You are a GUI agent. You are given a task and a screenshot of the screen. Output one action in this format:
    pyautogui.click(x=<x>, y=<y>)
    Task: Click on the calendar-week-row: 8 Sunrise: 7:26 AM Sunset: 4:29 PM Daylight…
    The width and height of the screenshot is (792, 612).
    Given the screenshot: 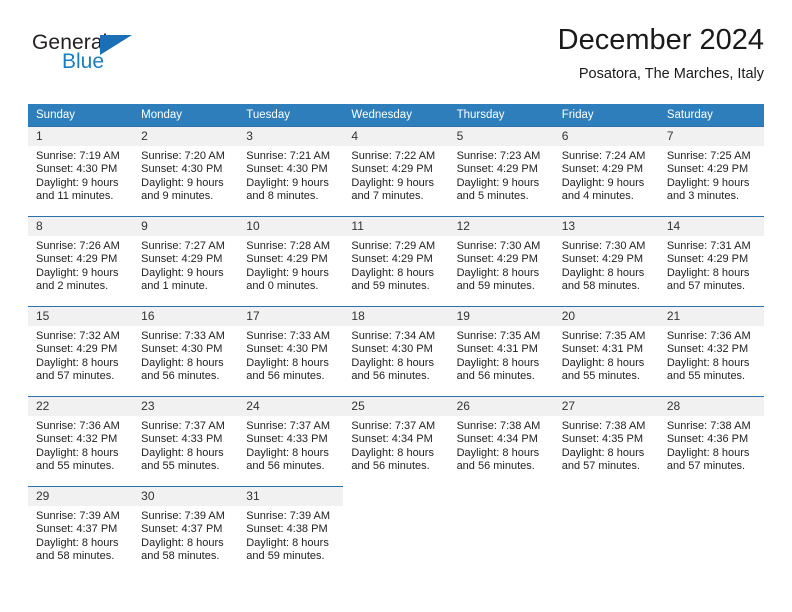 What is the action you would take?
    pyautogui.click(x=396, y=261)
    